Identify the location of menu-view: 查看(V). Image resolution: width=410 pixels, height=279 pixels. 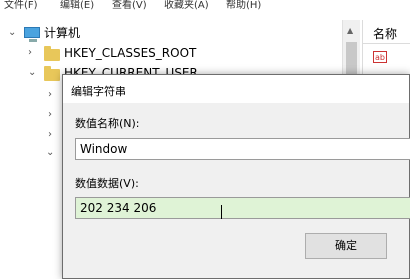
(129, 6).